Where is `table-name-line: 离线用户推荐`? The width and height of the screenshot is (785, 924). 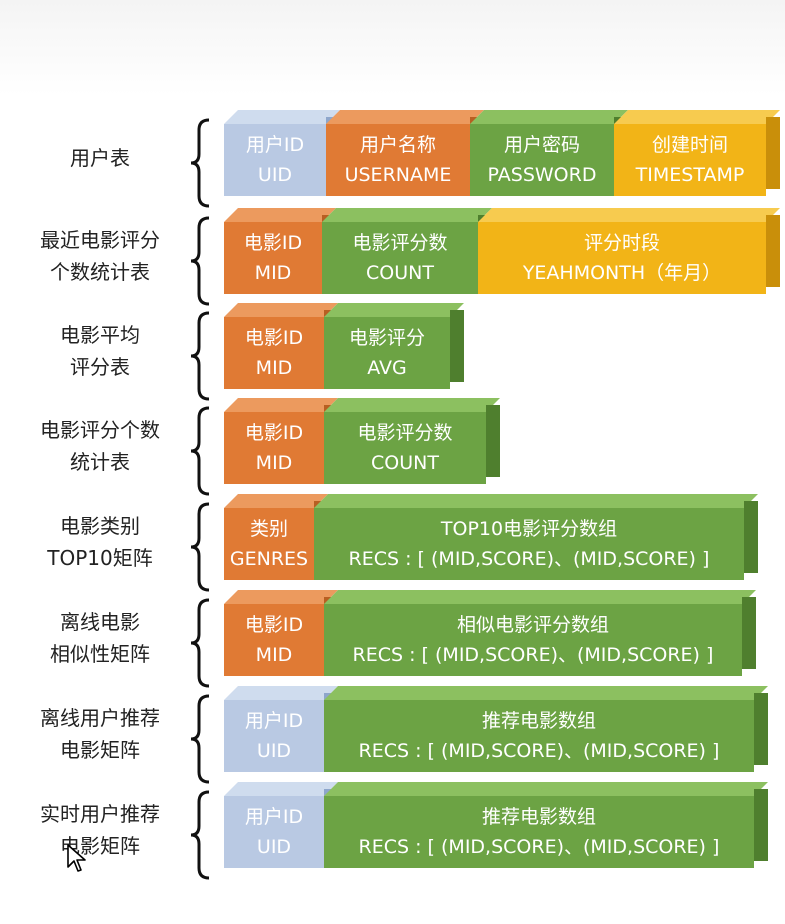 table-name-line: 离线用户推荐 is located at coordinates (100, 718).